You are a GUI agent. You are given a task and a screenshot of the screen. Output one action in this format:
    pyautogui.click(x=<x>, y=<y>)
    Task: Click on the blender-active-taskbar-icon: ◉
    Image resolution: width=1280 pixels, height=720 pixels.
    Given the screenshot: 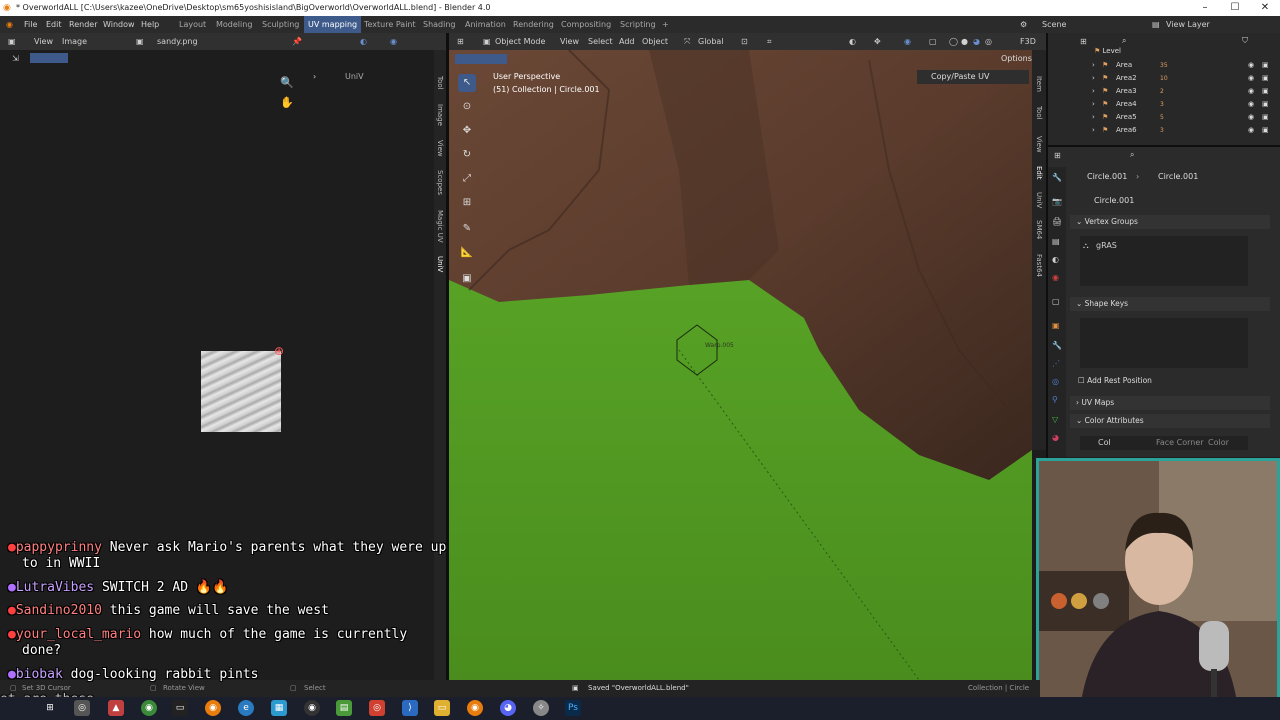 What is the action you would take?
    pyautogui.click(x=475, y=708)
    